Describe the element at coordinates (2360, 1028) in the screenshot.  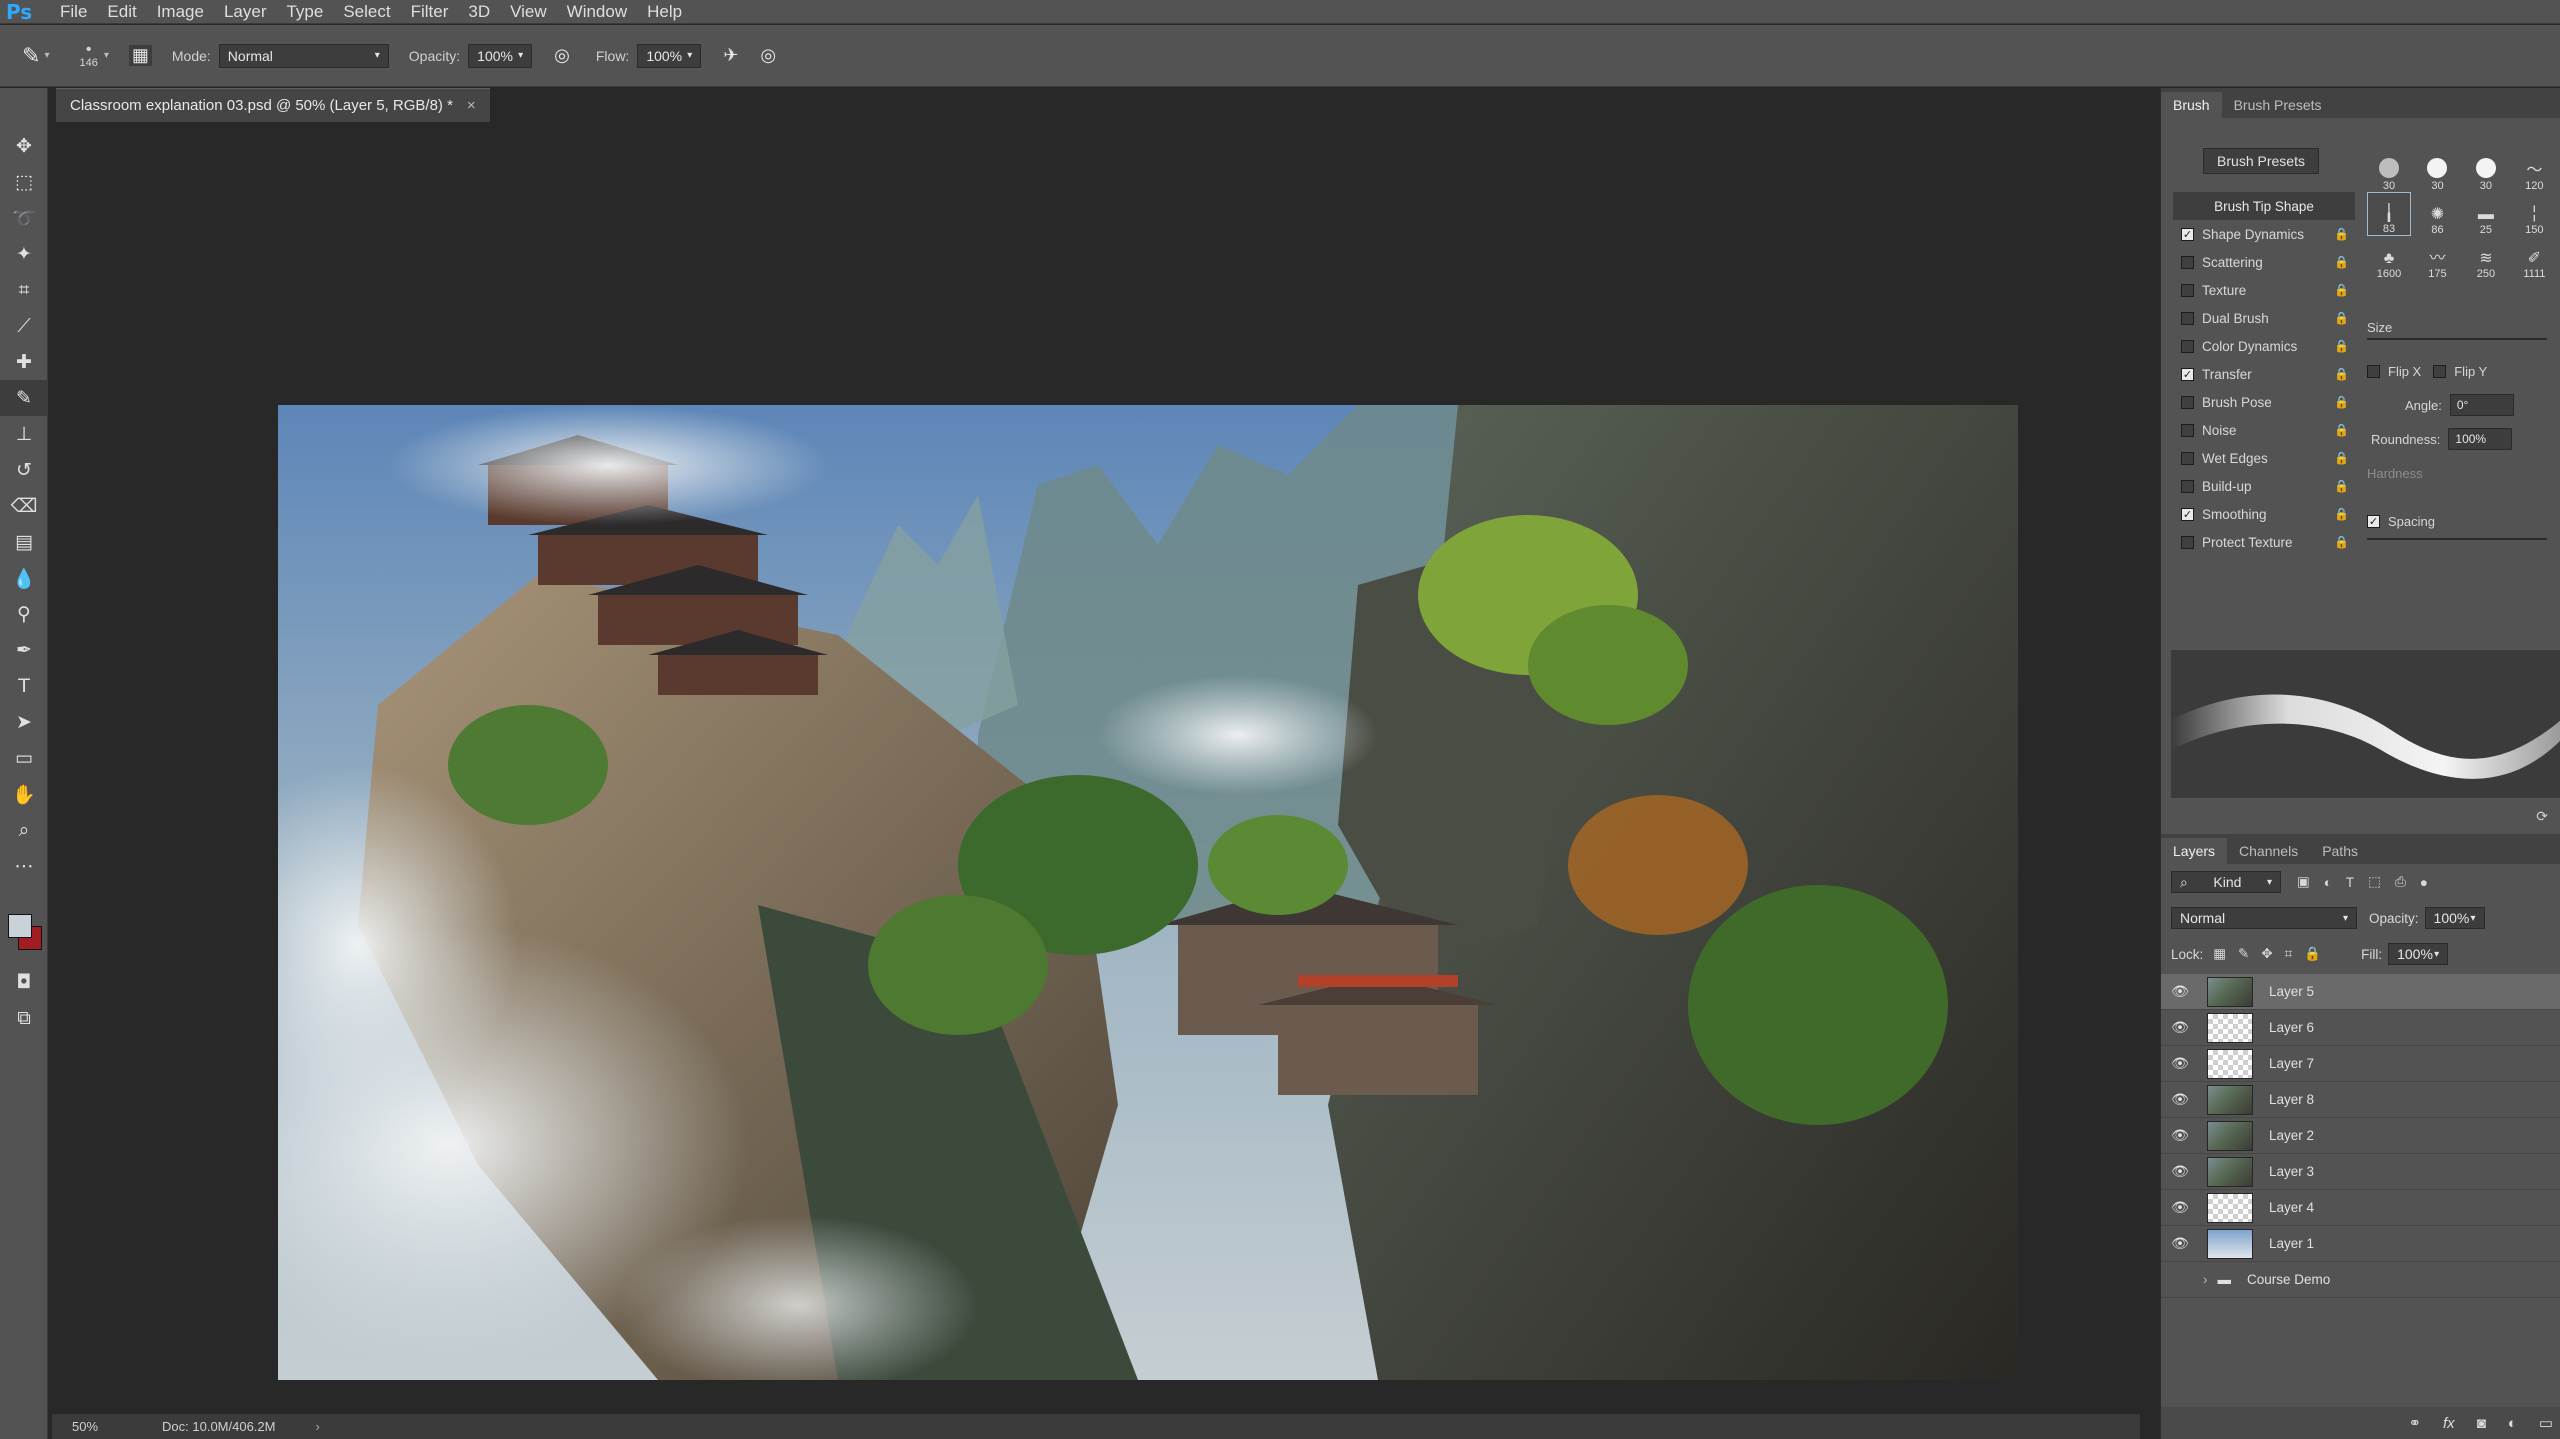
I see `layer-row: 👁 Layer 6` at that location.